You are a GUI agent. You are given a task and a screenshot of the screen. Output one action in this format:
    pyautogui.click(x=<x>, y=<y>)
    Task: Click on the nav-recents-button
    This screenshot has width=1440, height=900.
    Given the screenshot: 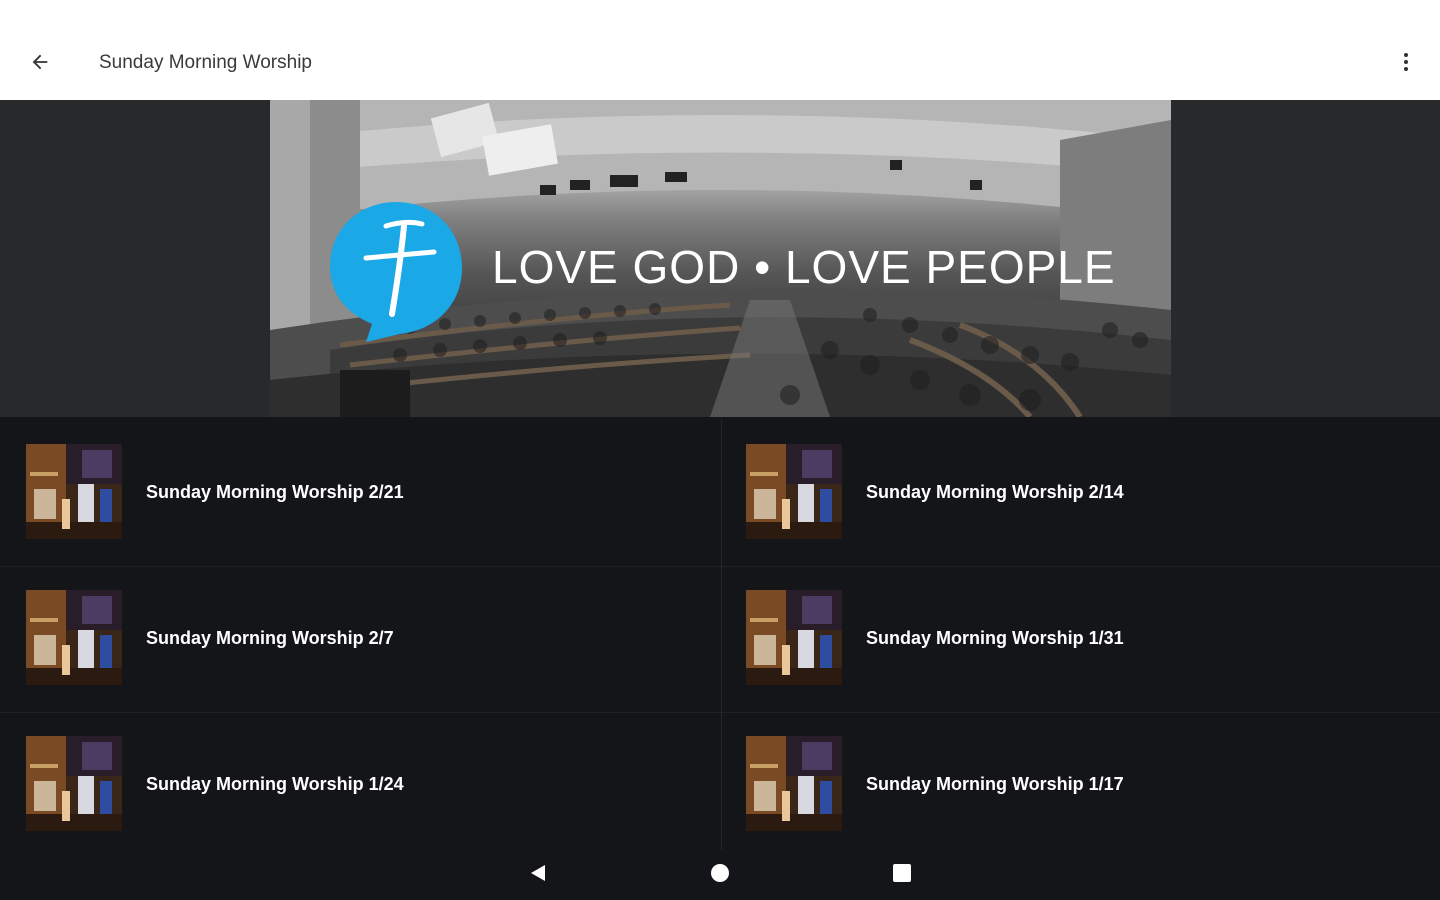 What is the action you would take?
    pyautogui.click(x=902, y=875)
    